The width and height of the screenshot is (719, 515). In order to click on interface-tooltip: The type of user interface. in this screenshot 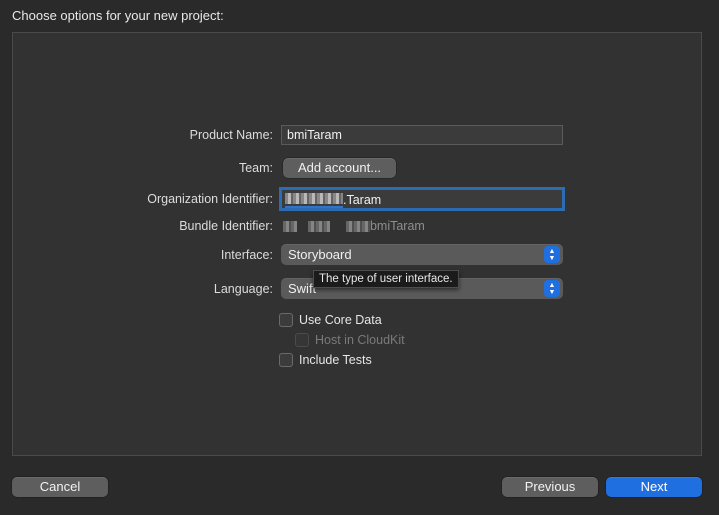, I will do `click(386, 279)`.